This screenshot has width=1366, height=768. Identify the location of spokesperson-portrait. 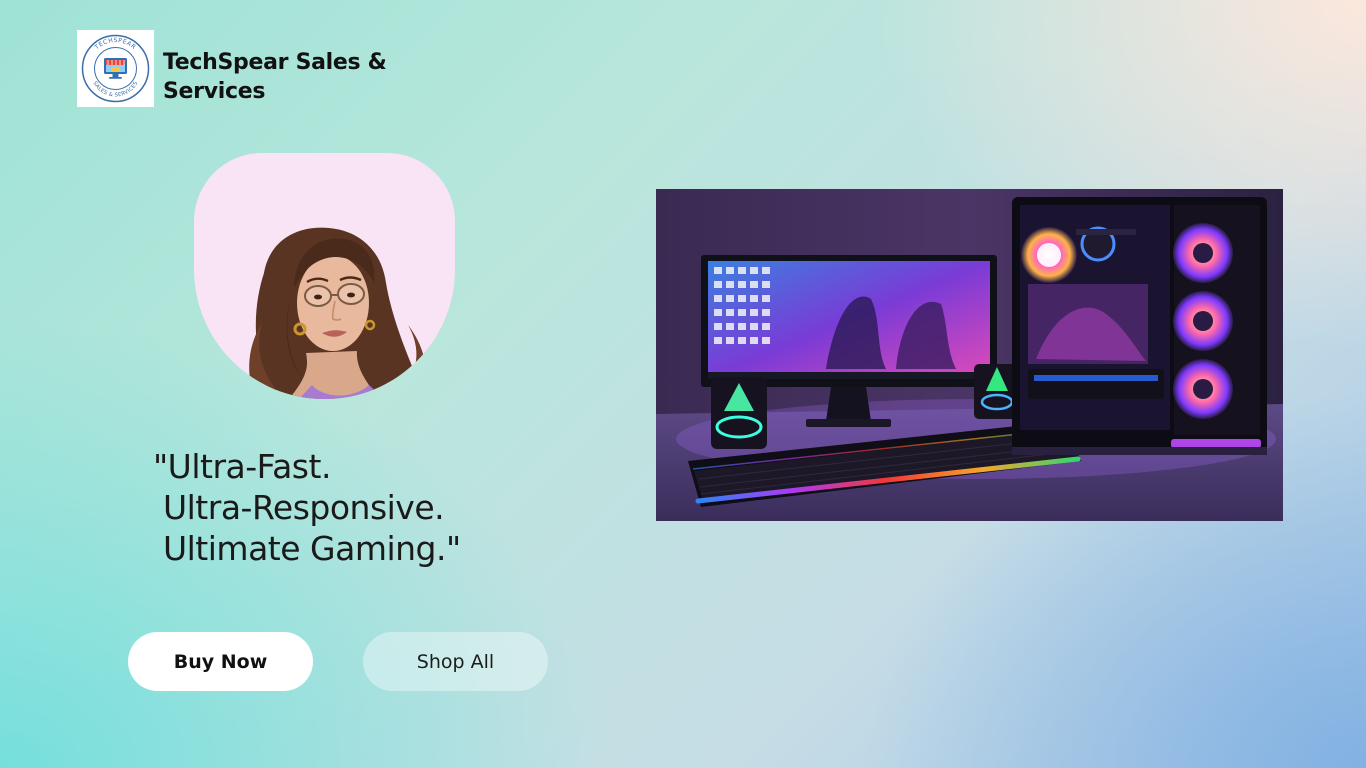
(324, 276).